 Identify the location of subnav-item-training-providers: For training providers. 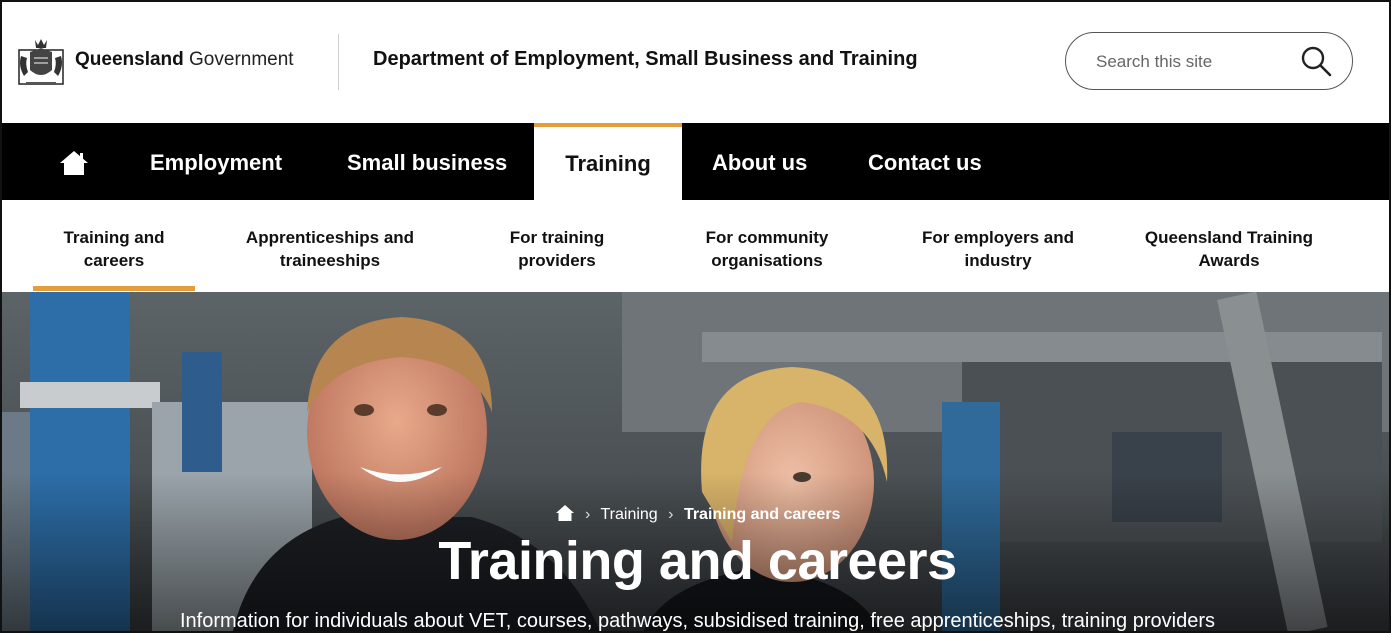
(557, 249).